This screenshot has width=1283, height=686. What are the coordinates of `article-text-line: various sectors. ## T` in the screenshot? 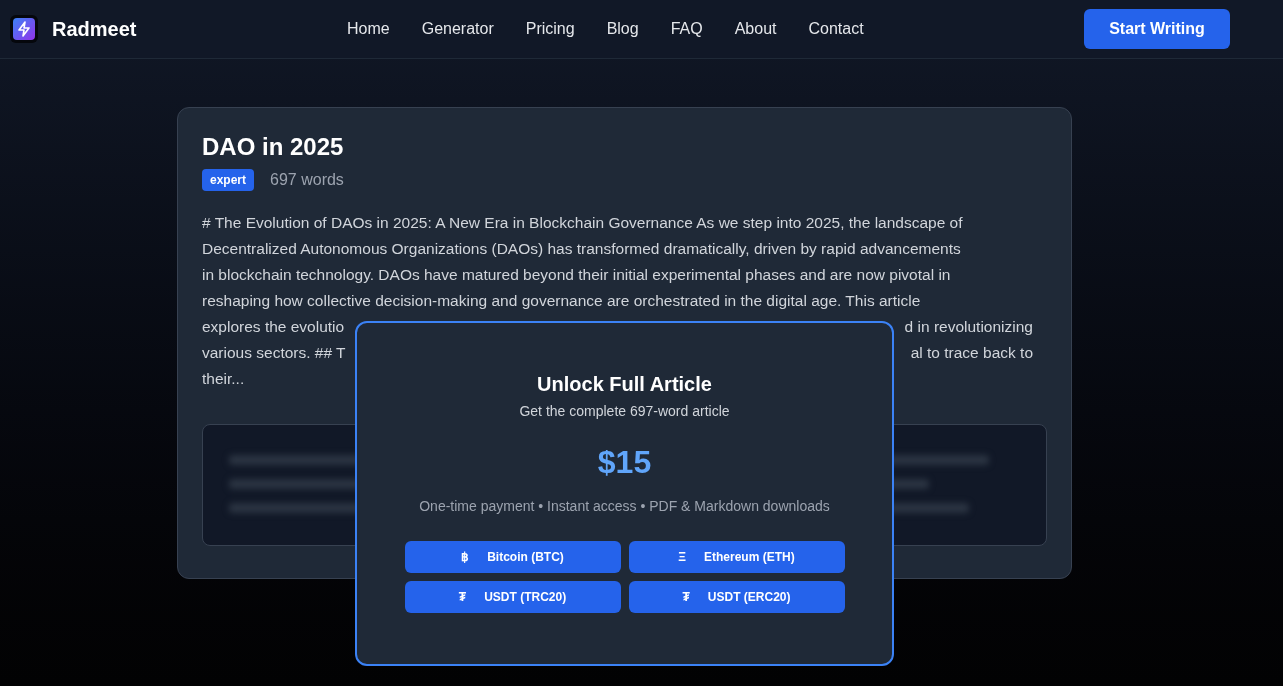 It's located at (274, 353).